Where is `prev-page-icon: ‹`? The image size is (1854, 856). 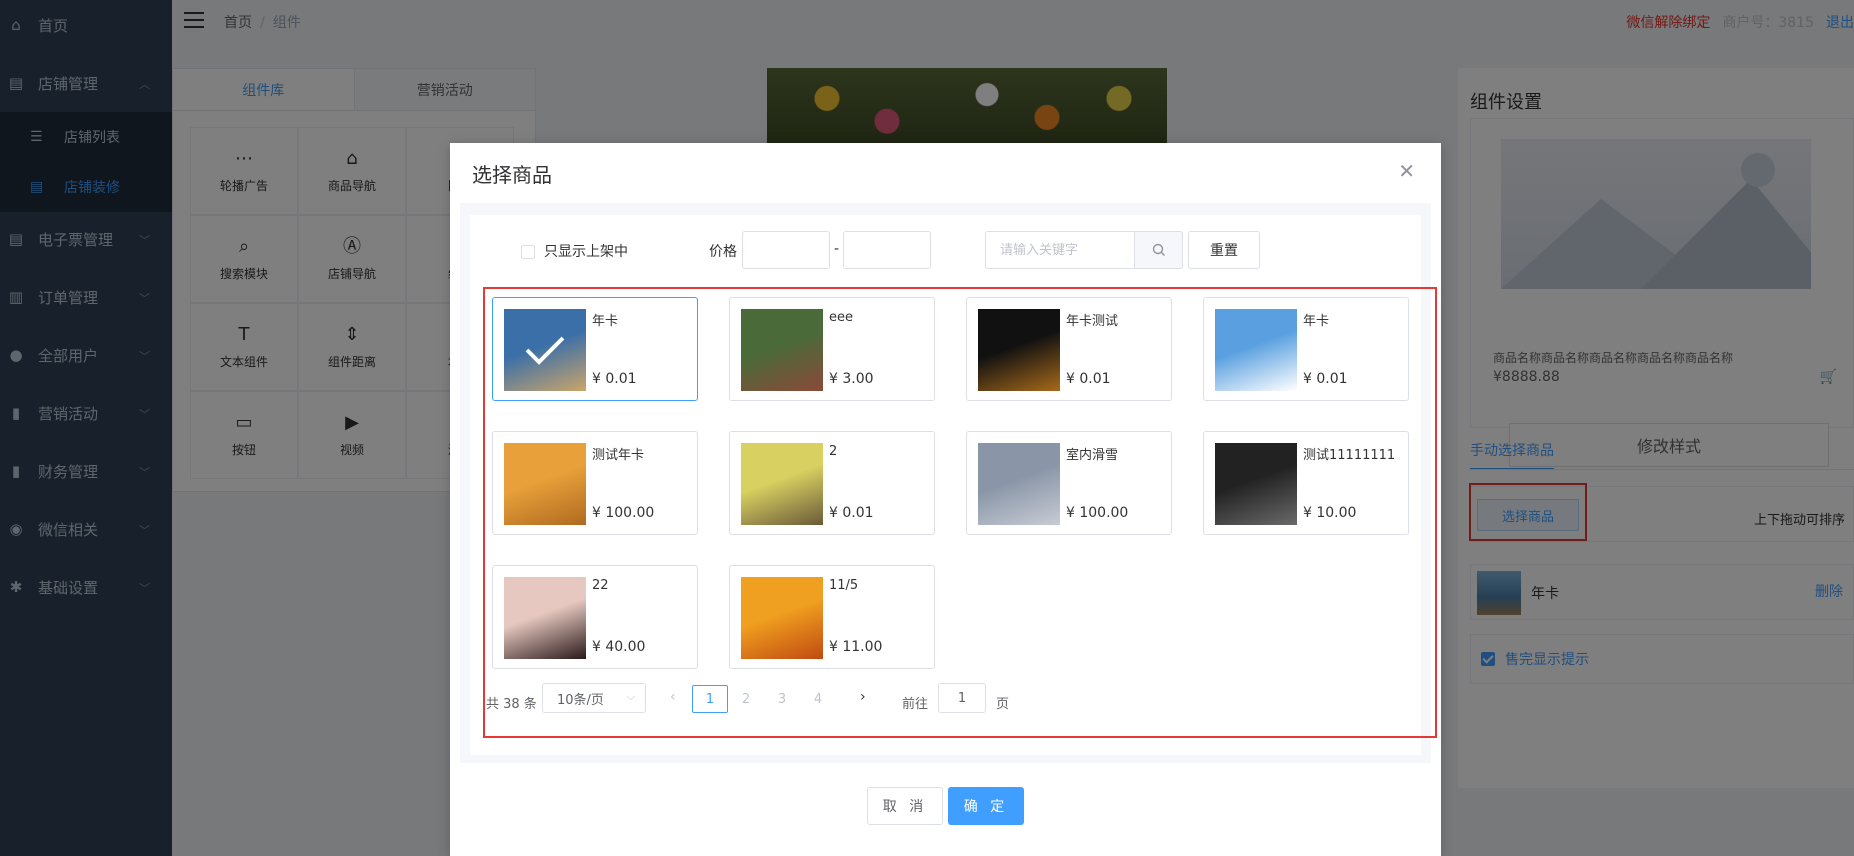 prev-page-icon: ‹ is located at coordinates (673, 697).